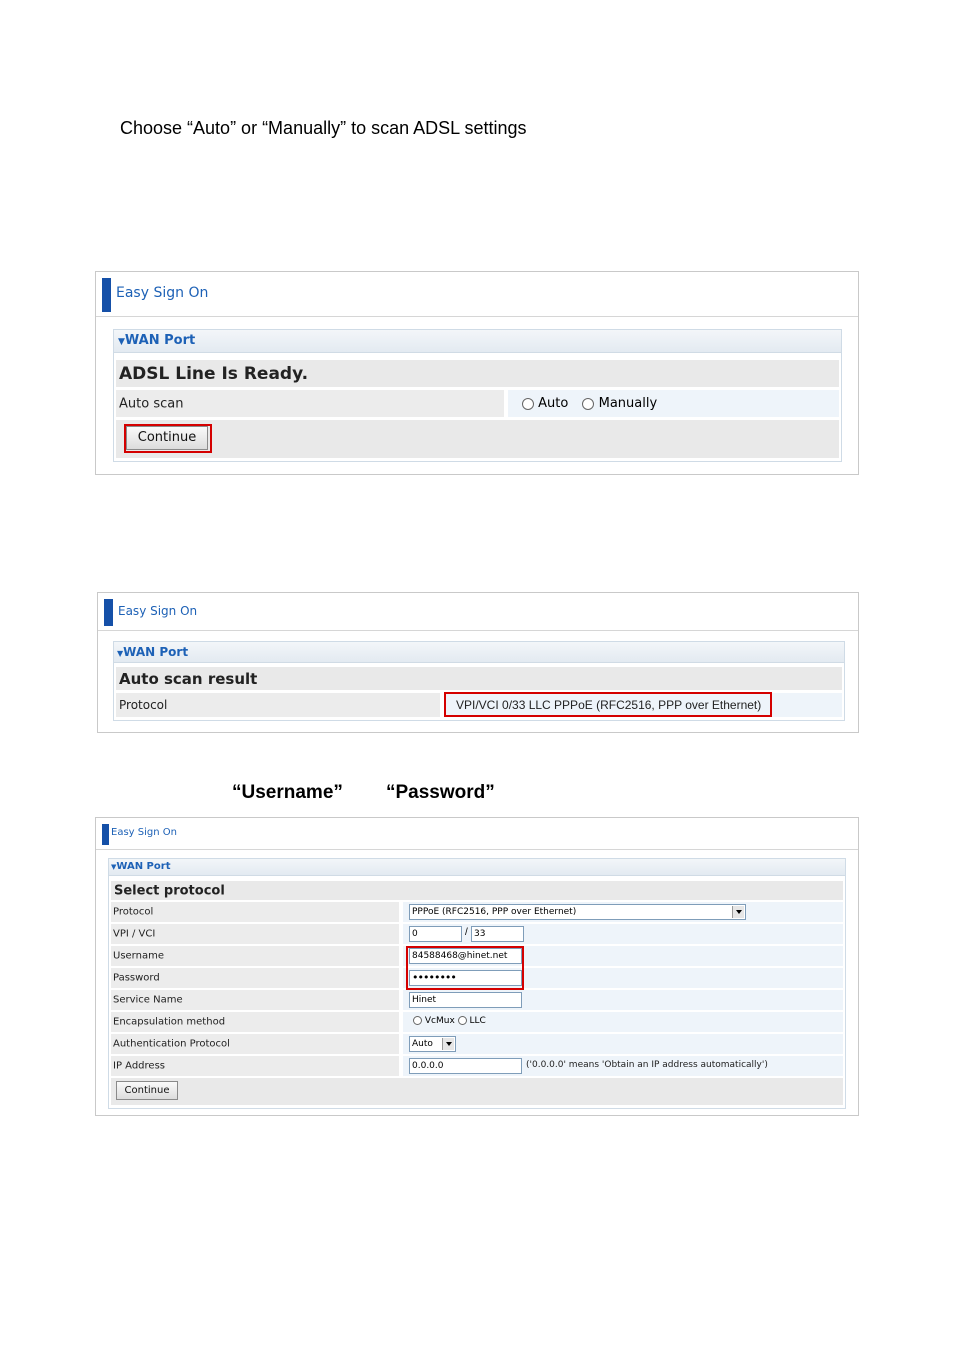 The height and width of the screenshot is (1350, 954). What do you see at coordinates (136, 978) in the screenshot?
I see `password-label: Password` at bounding box center [136, 978].